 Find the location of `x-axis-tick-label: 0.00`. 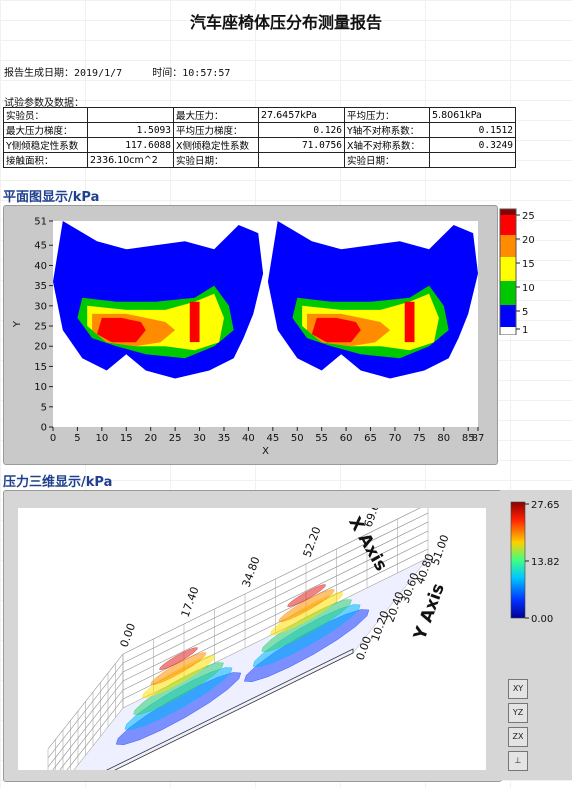

x-axis-tick-label: 0.00 is located at coordinates (128, 635).